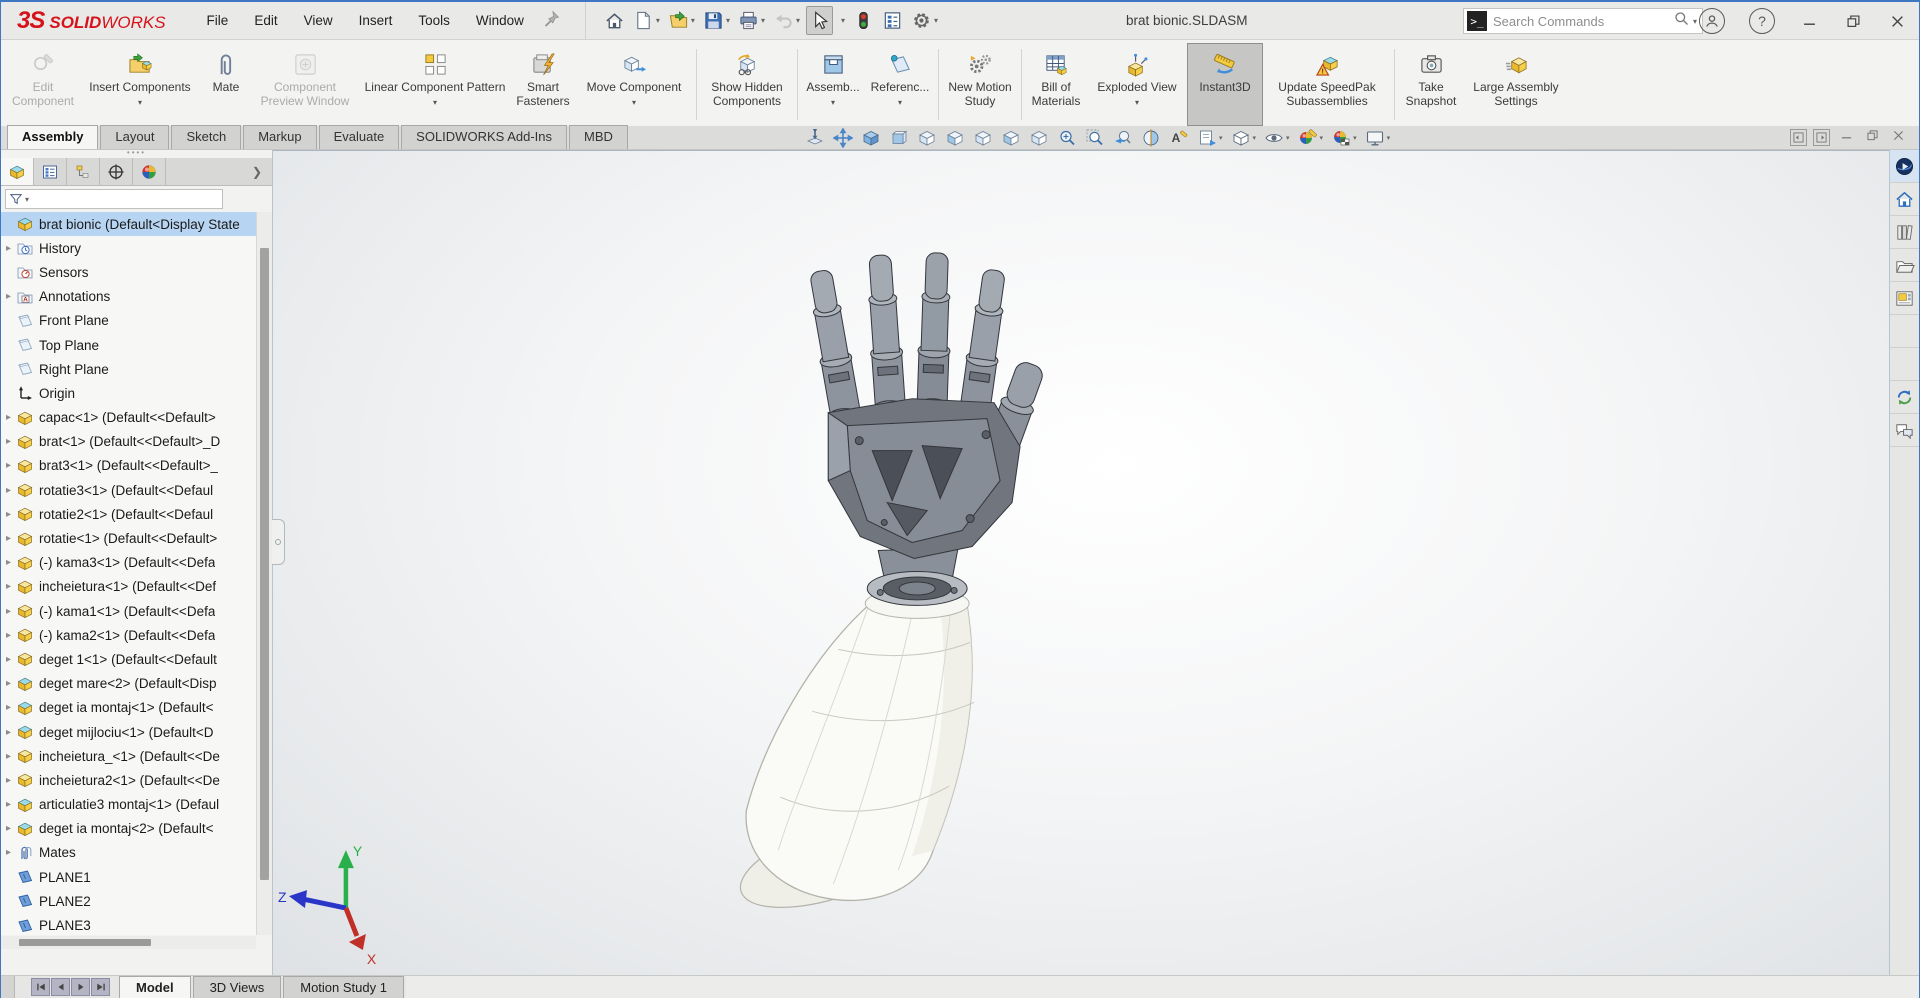  I want to click on view-left-button, so click(955, 138).